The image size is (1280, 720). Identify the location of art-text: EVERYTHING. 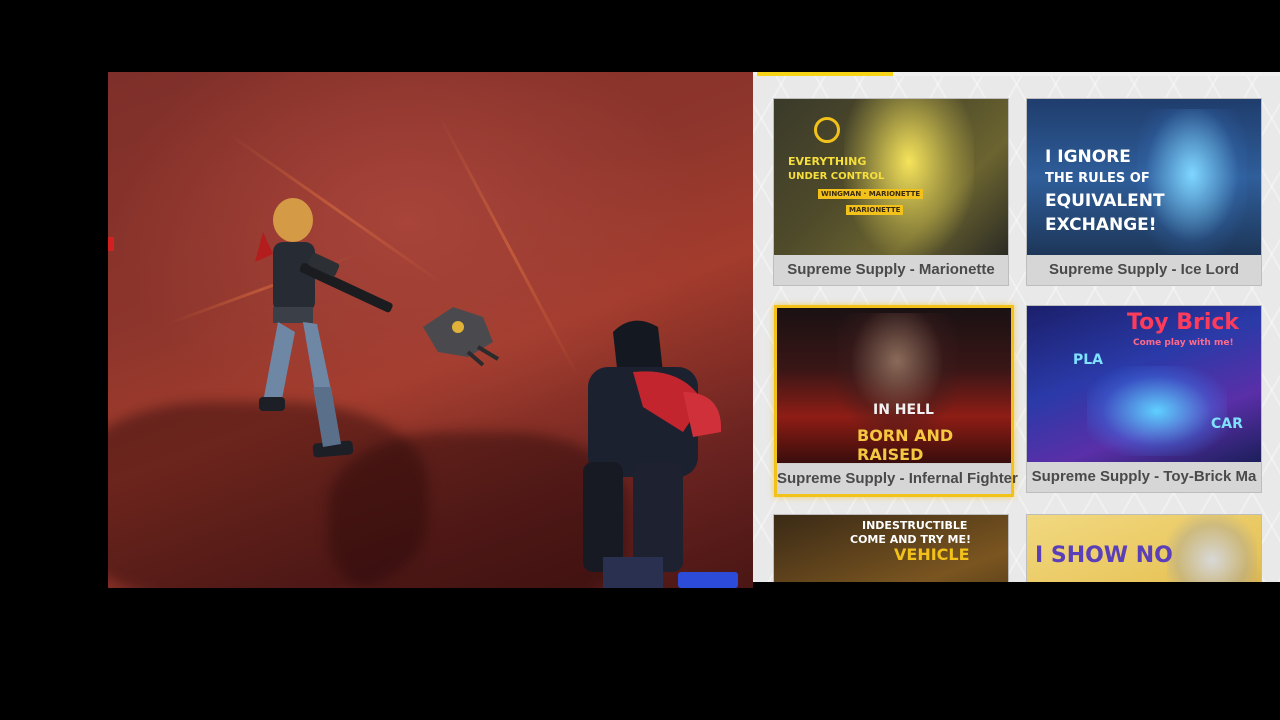
(827, 161).